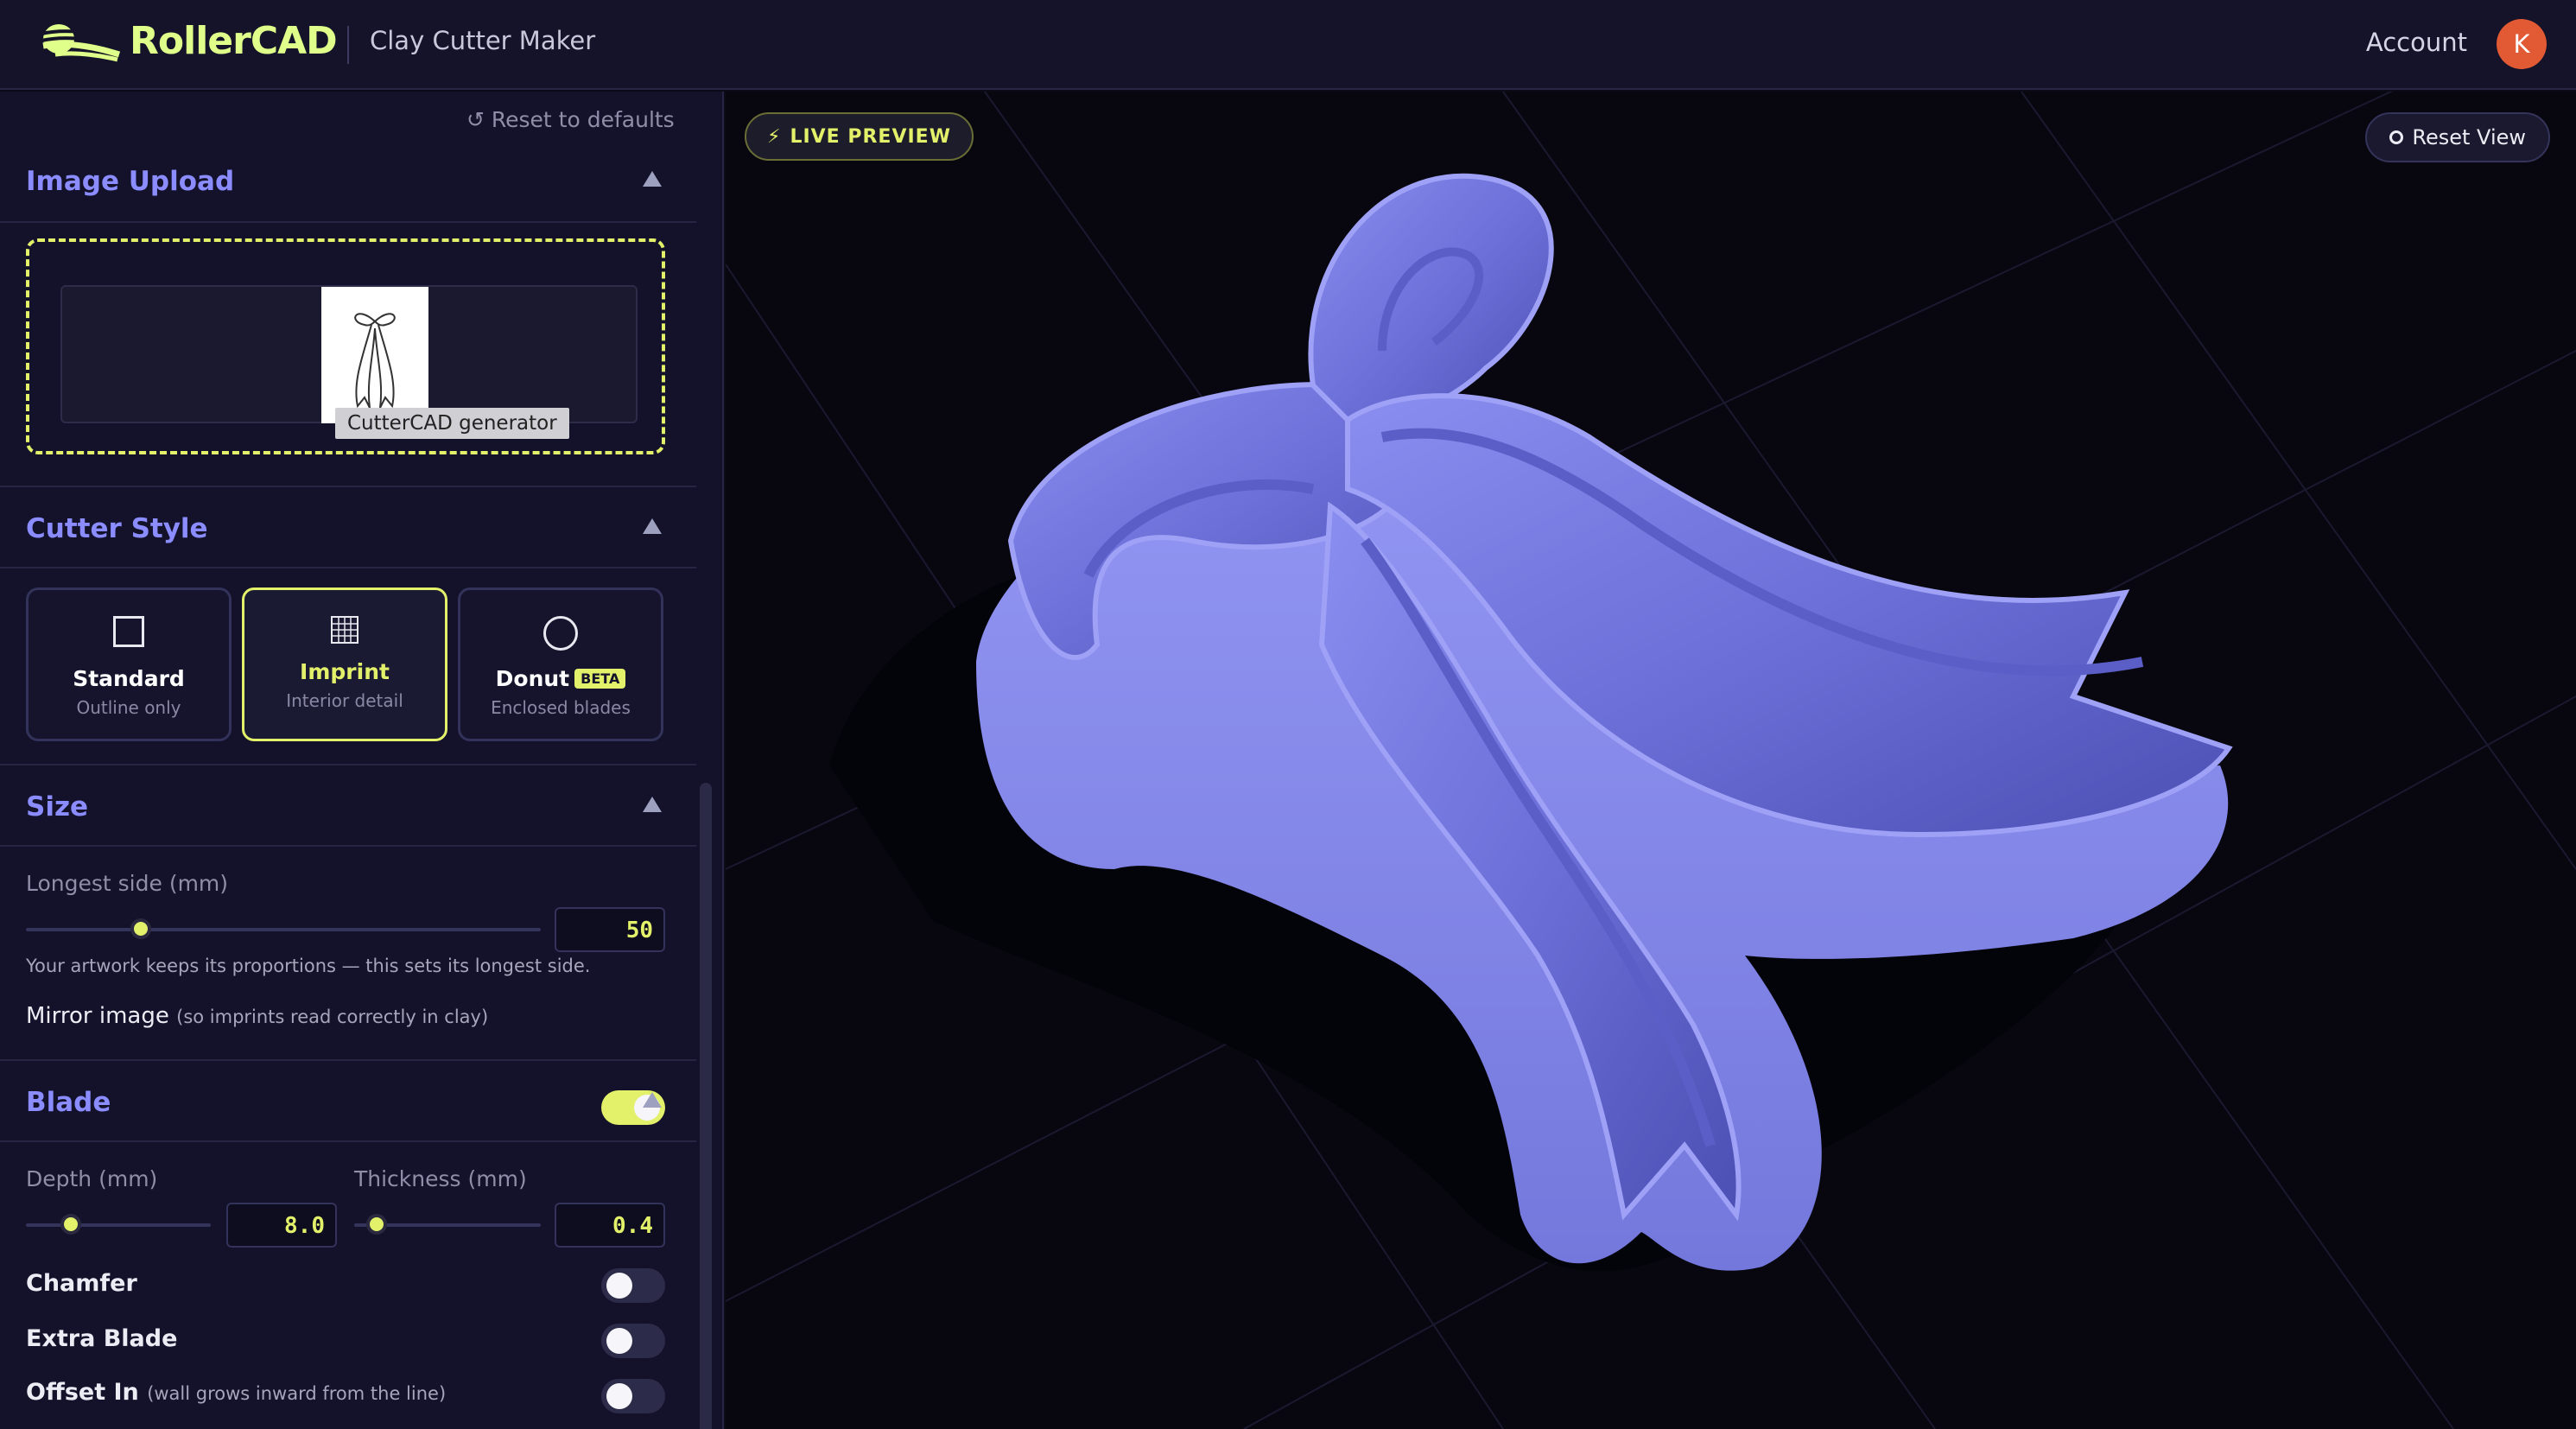  What do you see at coordinates (452, 423) in the screenshot?
I see `image-tooltip: CutterCAD generator` at bounding box center [452, 423].